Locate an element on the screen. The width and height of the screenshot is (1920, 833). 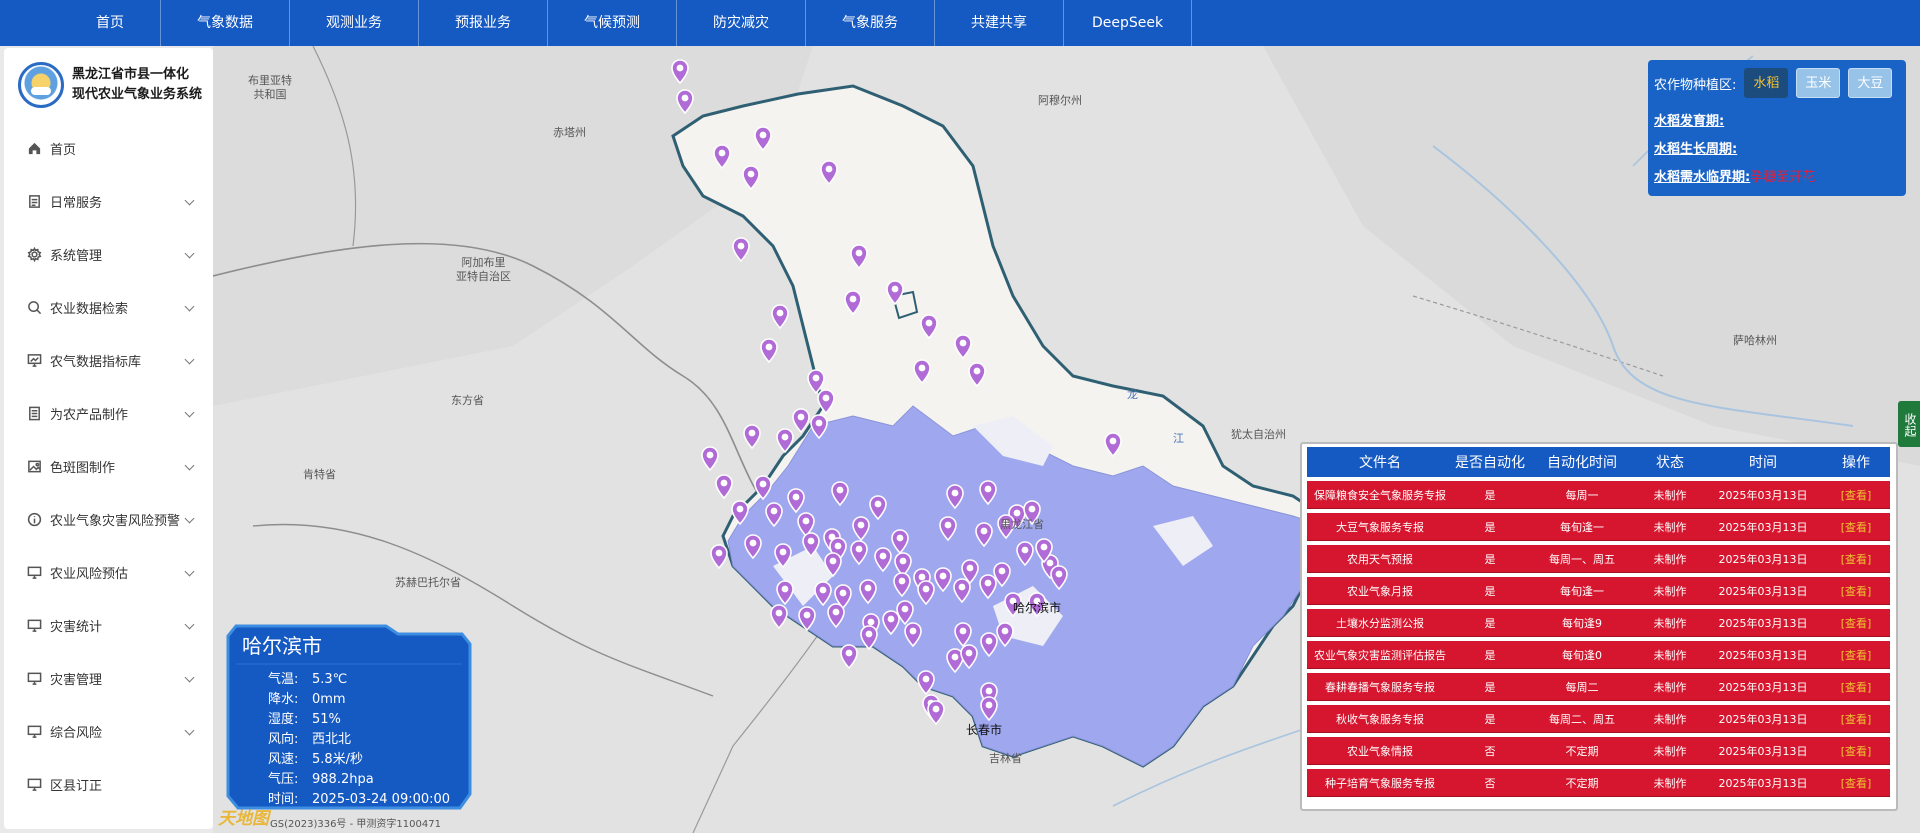
weather-value: 5.3℃ is located at coordinates (330, 679).